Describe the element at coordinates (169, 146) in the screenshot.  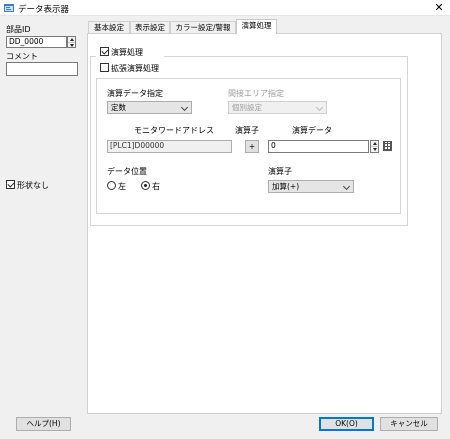
I see `monitor-word-field: [PLC1]D00000` at that location.